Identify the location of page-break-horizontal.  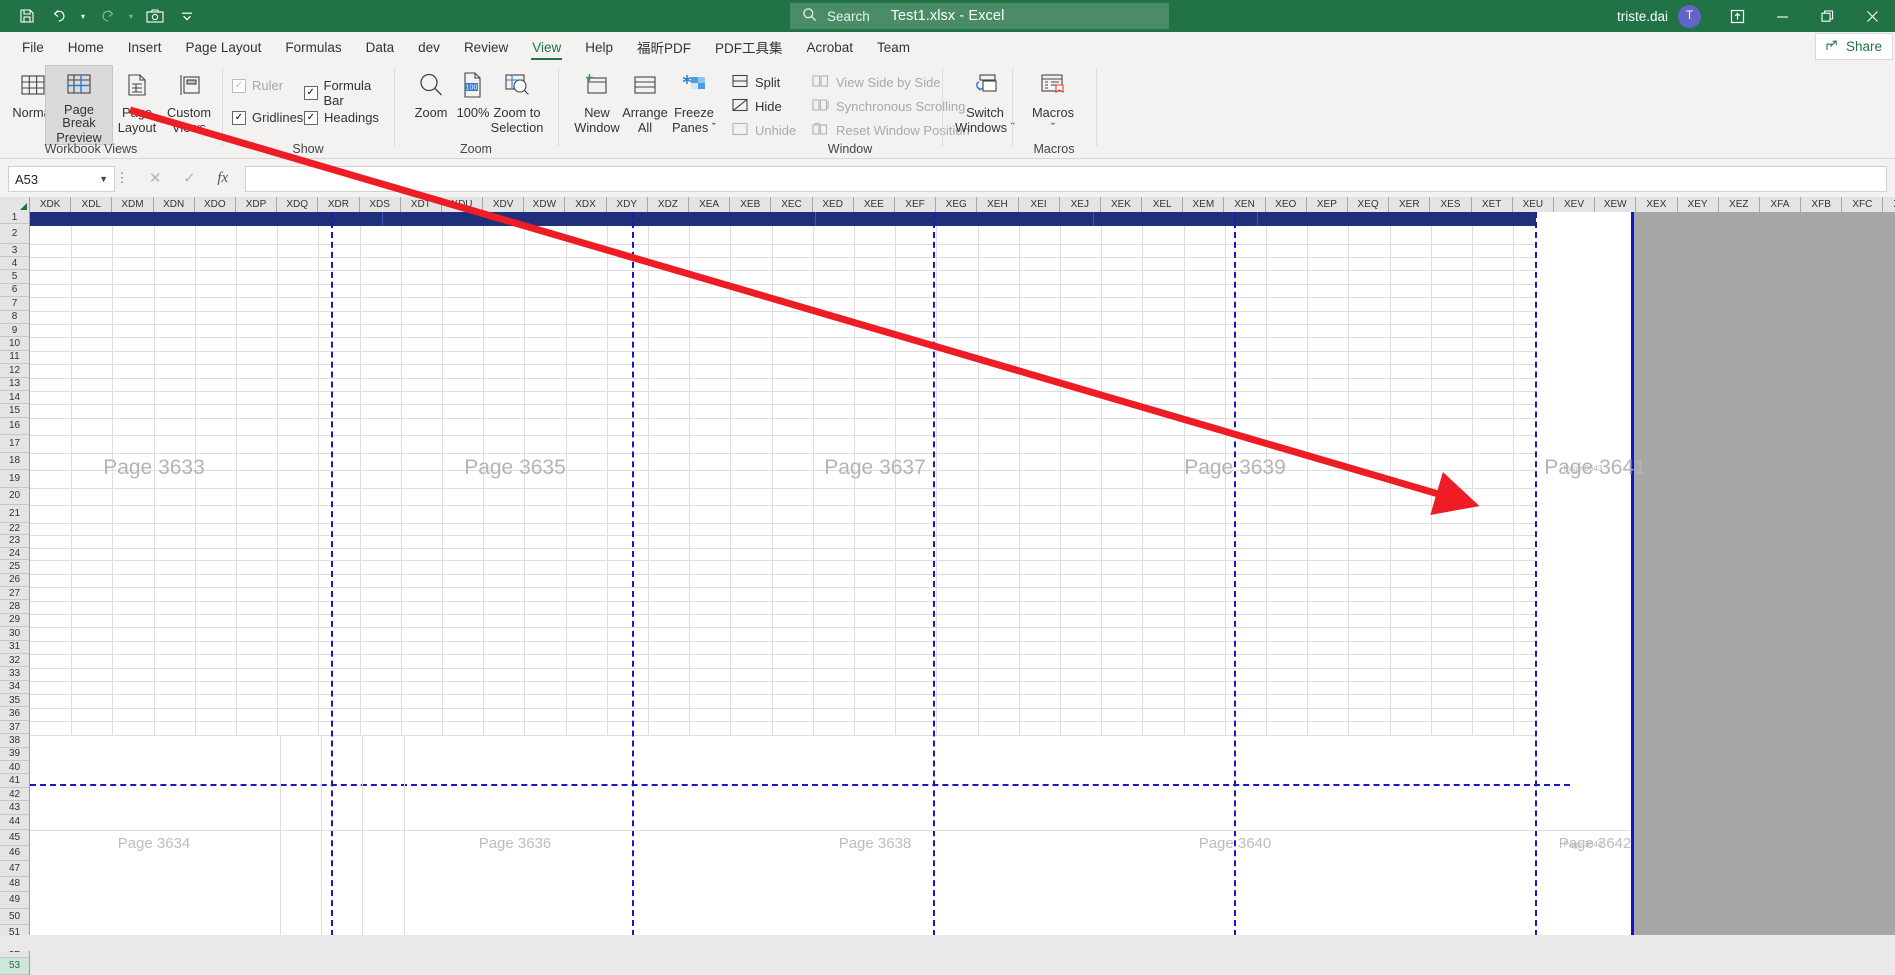
(800, 785).